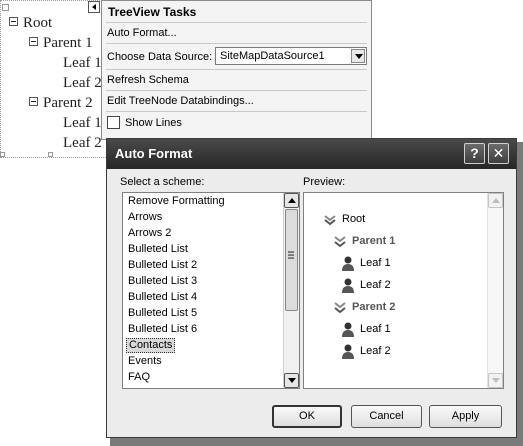  Describe the element at coordinates (307, 416) in the screenshot. I see `ok-button: OK` at that location.